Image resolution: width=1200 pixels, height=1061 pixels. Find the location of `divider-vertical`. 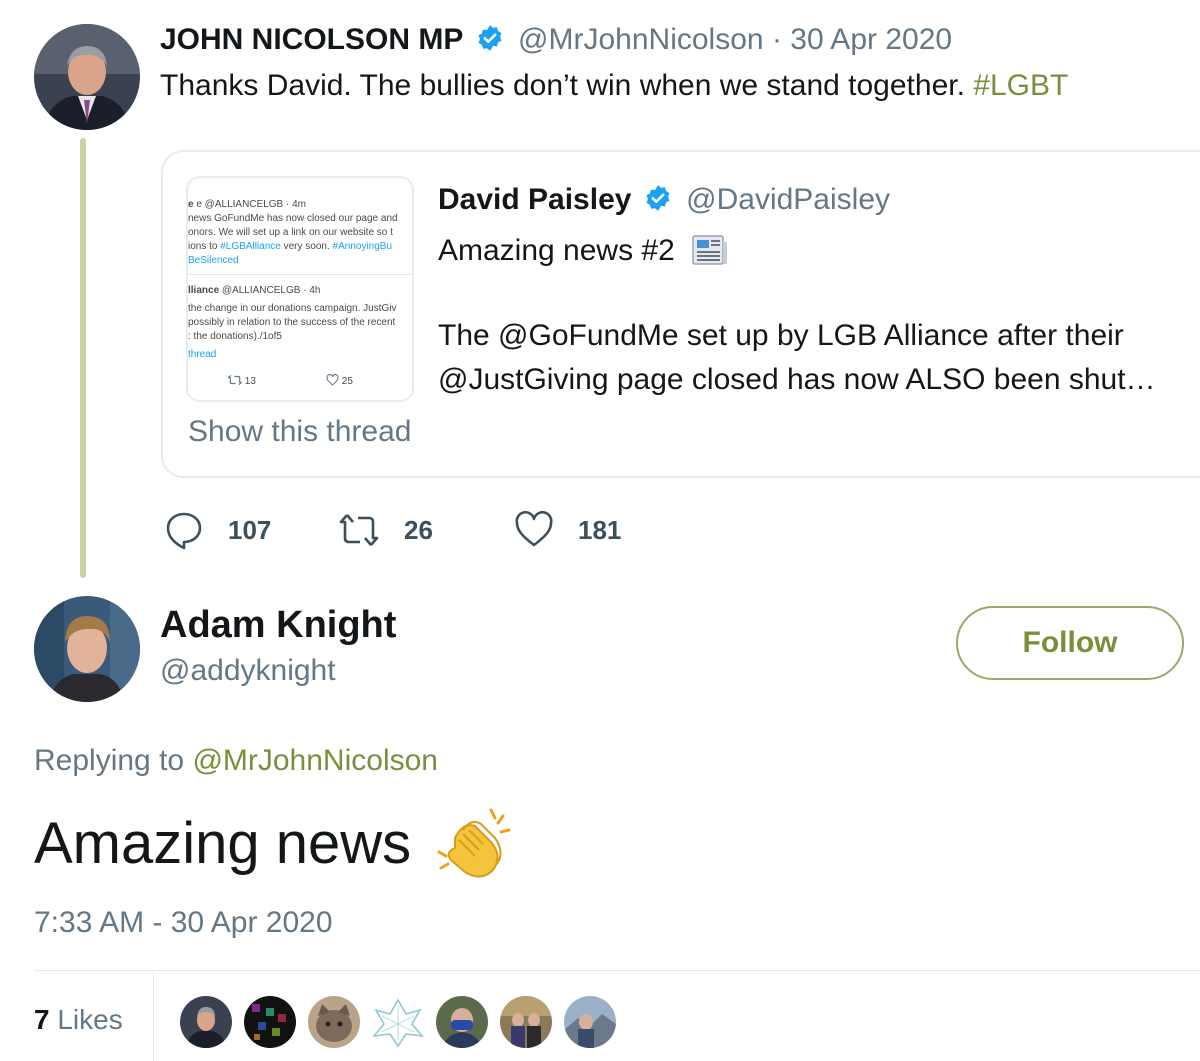

divider-vertical is located at coordinates (153, 1016).